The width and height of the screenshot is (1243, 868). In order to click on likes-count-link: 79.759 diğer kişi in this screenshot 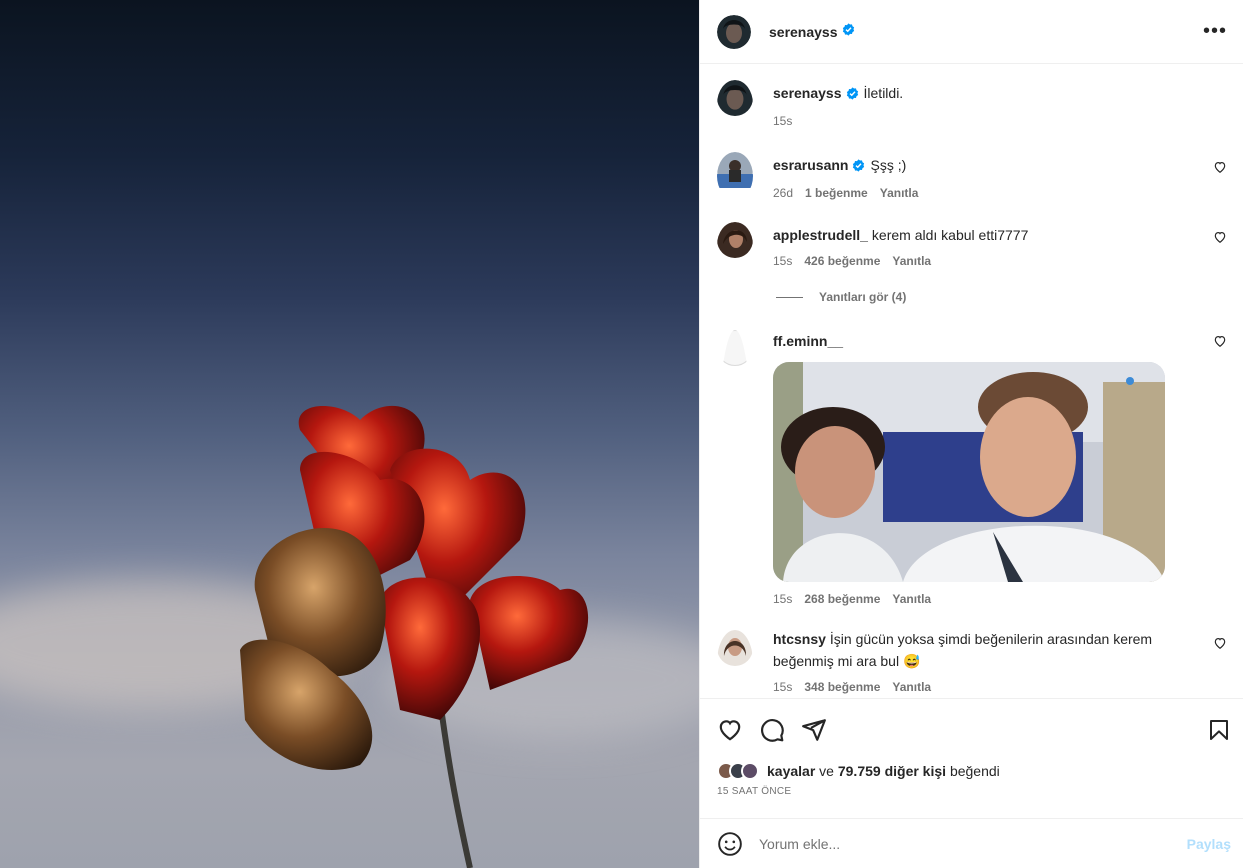, I will do `click(892, 771)`.